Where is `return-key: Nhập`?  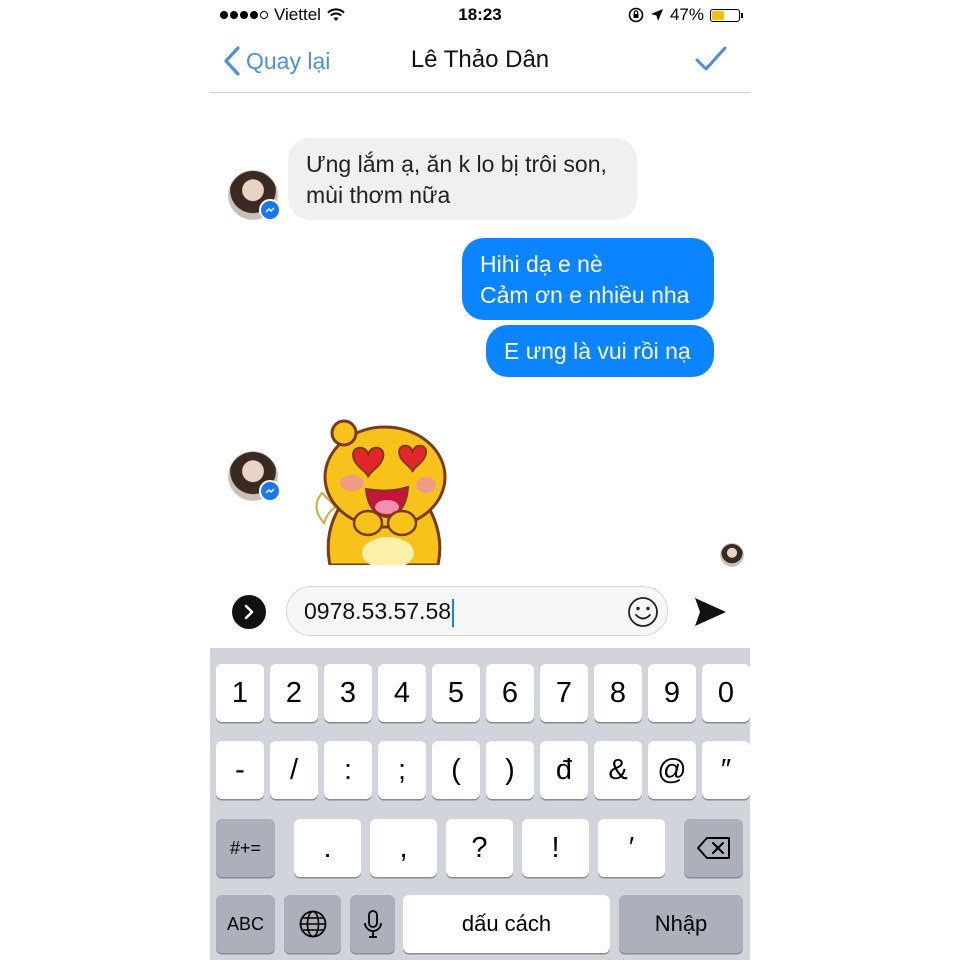 return-key: Nhập is located at coordinates (681, 924).